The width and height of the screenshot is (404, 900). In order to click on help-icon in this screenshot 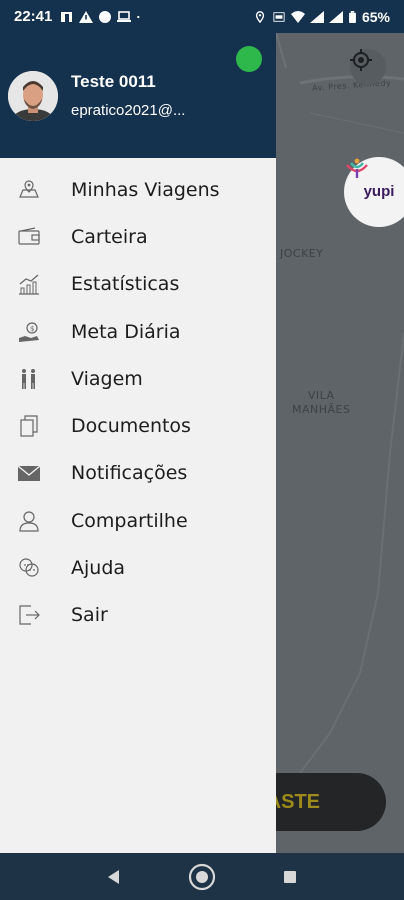, I will do `click(29, 568)`.